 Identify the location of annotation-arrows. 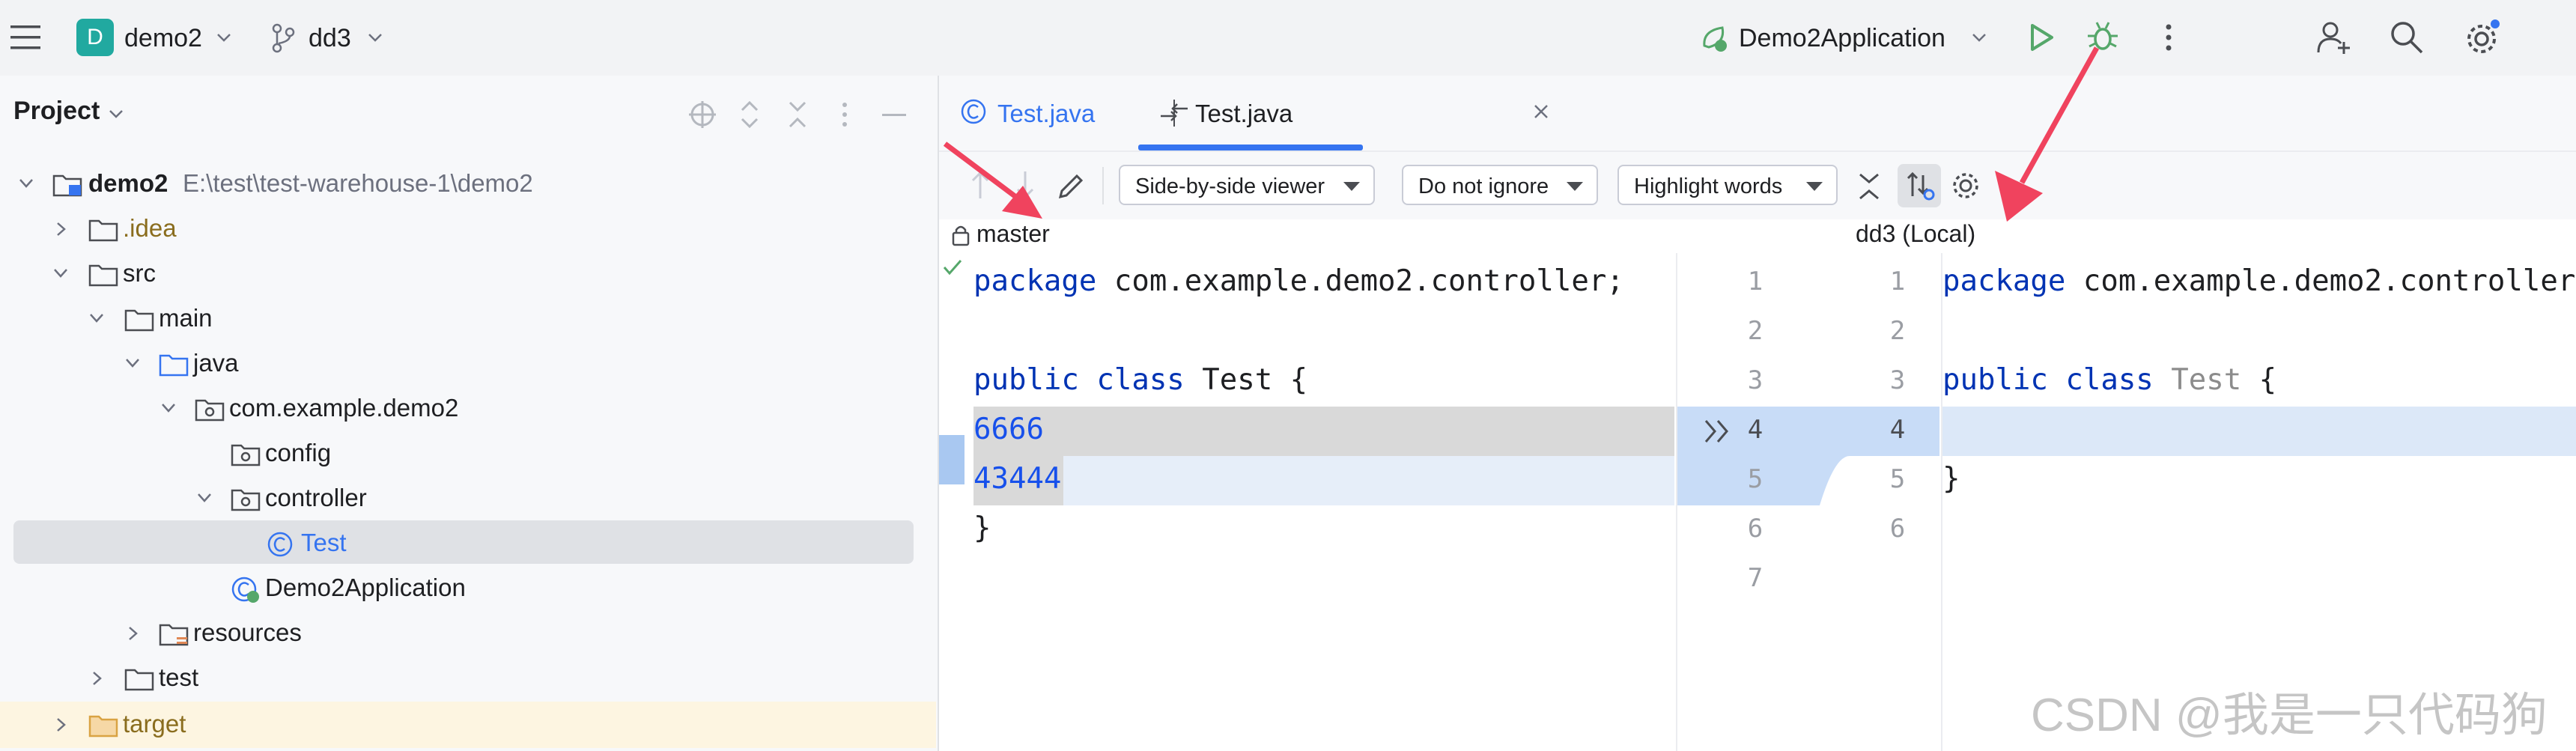
(1521, 134).